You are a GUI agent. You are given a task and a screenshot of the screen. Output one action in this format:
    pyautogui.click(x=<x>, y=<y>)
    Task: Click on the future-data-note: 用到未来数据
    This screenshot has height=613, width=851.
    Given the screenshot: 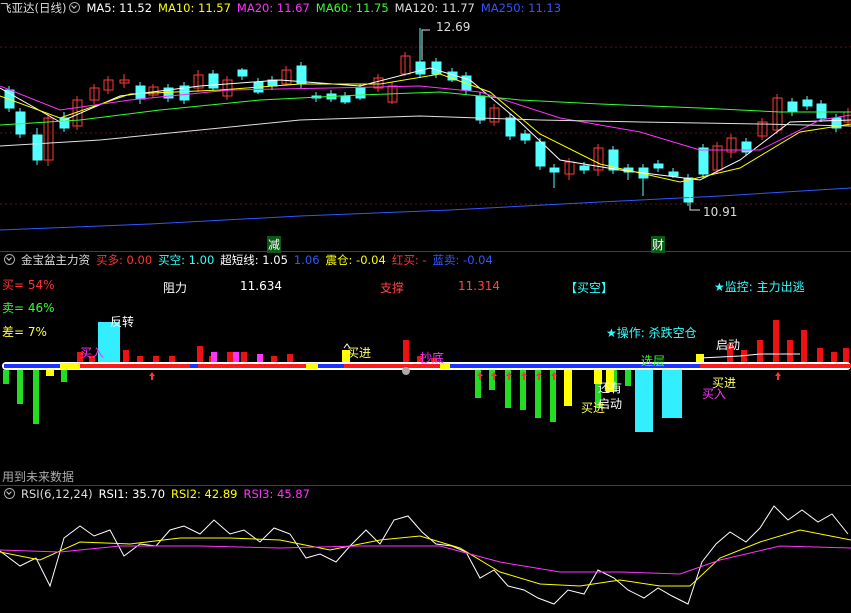 What is the action you would take?
    pyautogui.click(x=38, y=477)
    